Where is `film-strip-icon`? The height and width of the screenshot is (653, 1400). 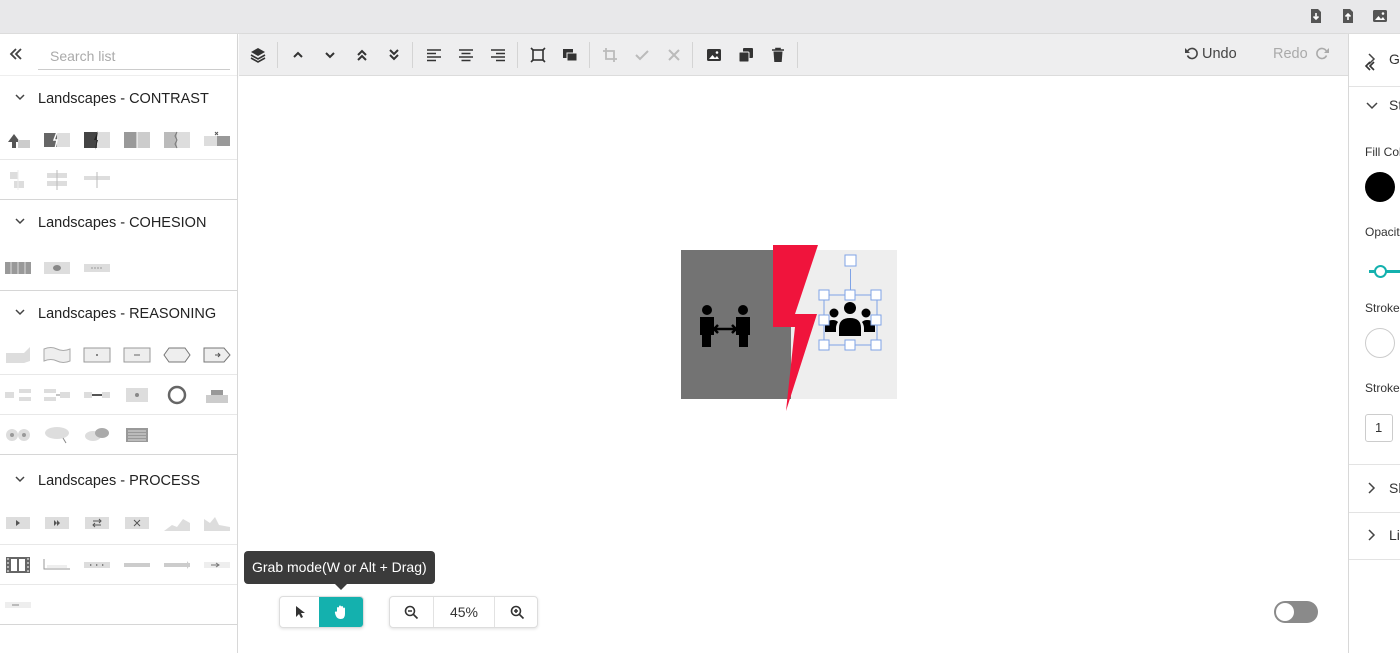
film-strip-icon is located at coordinates (18, 565).